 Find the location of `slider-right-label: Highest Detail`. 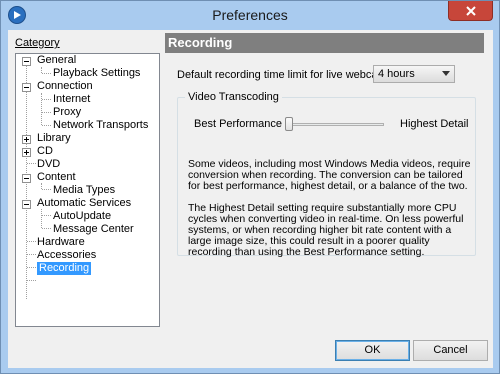

slider-right-label: Highest Detail is located at coordinates (434, 124).